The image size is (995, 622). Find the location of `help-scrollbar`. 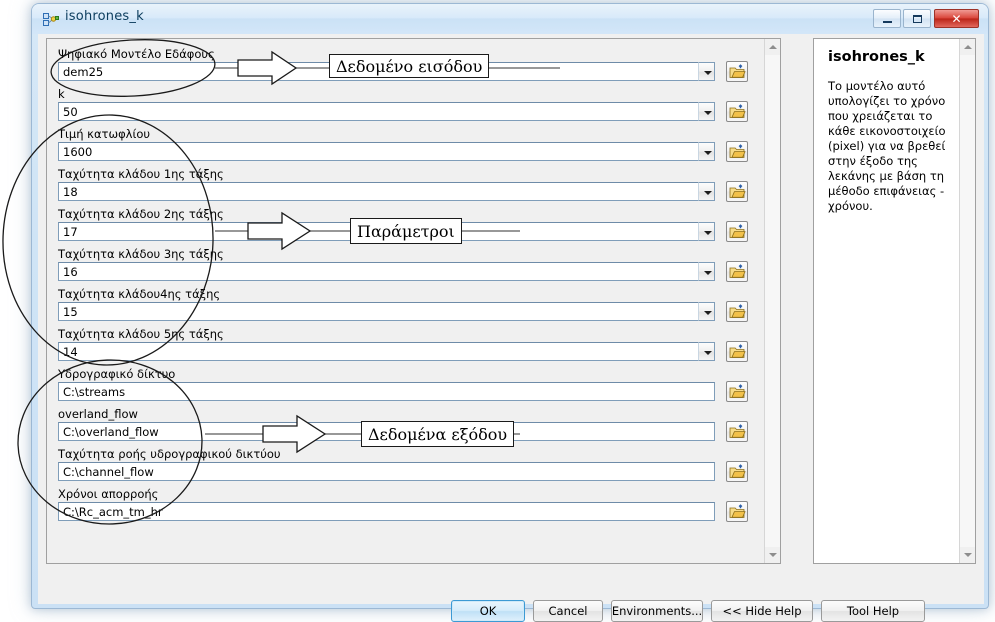

help-scrollbar is located at coordinates (967, 301).